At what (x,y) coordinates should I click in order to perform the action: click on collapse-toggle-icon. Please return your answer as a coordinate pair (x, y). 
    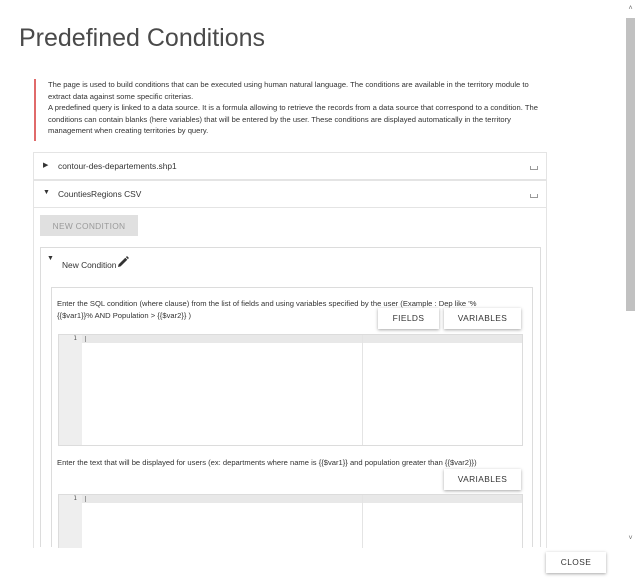
    Looking at the image, I should click on (534, 196).